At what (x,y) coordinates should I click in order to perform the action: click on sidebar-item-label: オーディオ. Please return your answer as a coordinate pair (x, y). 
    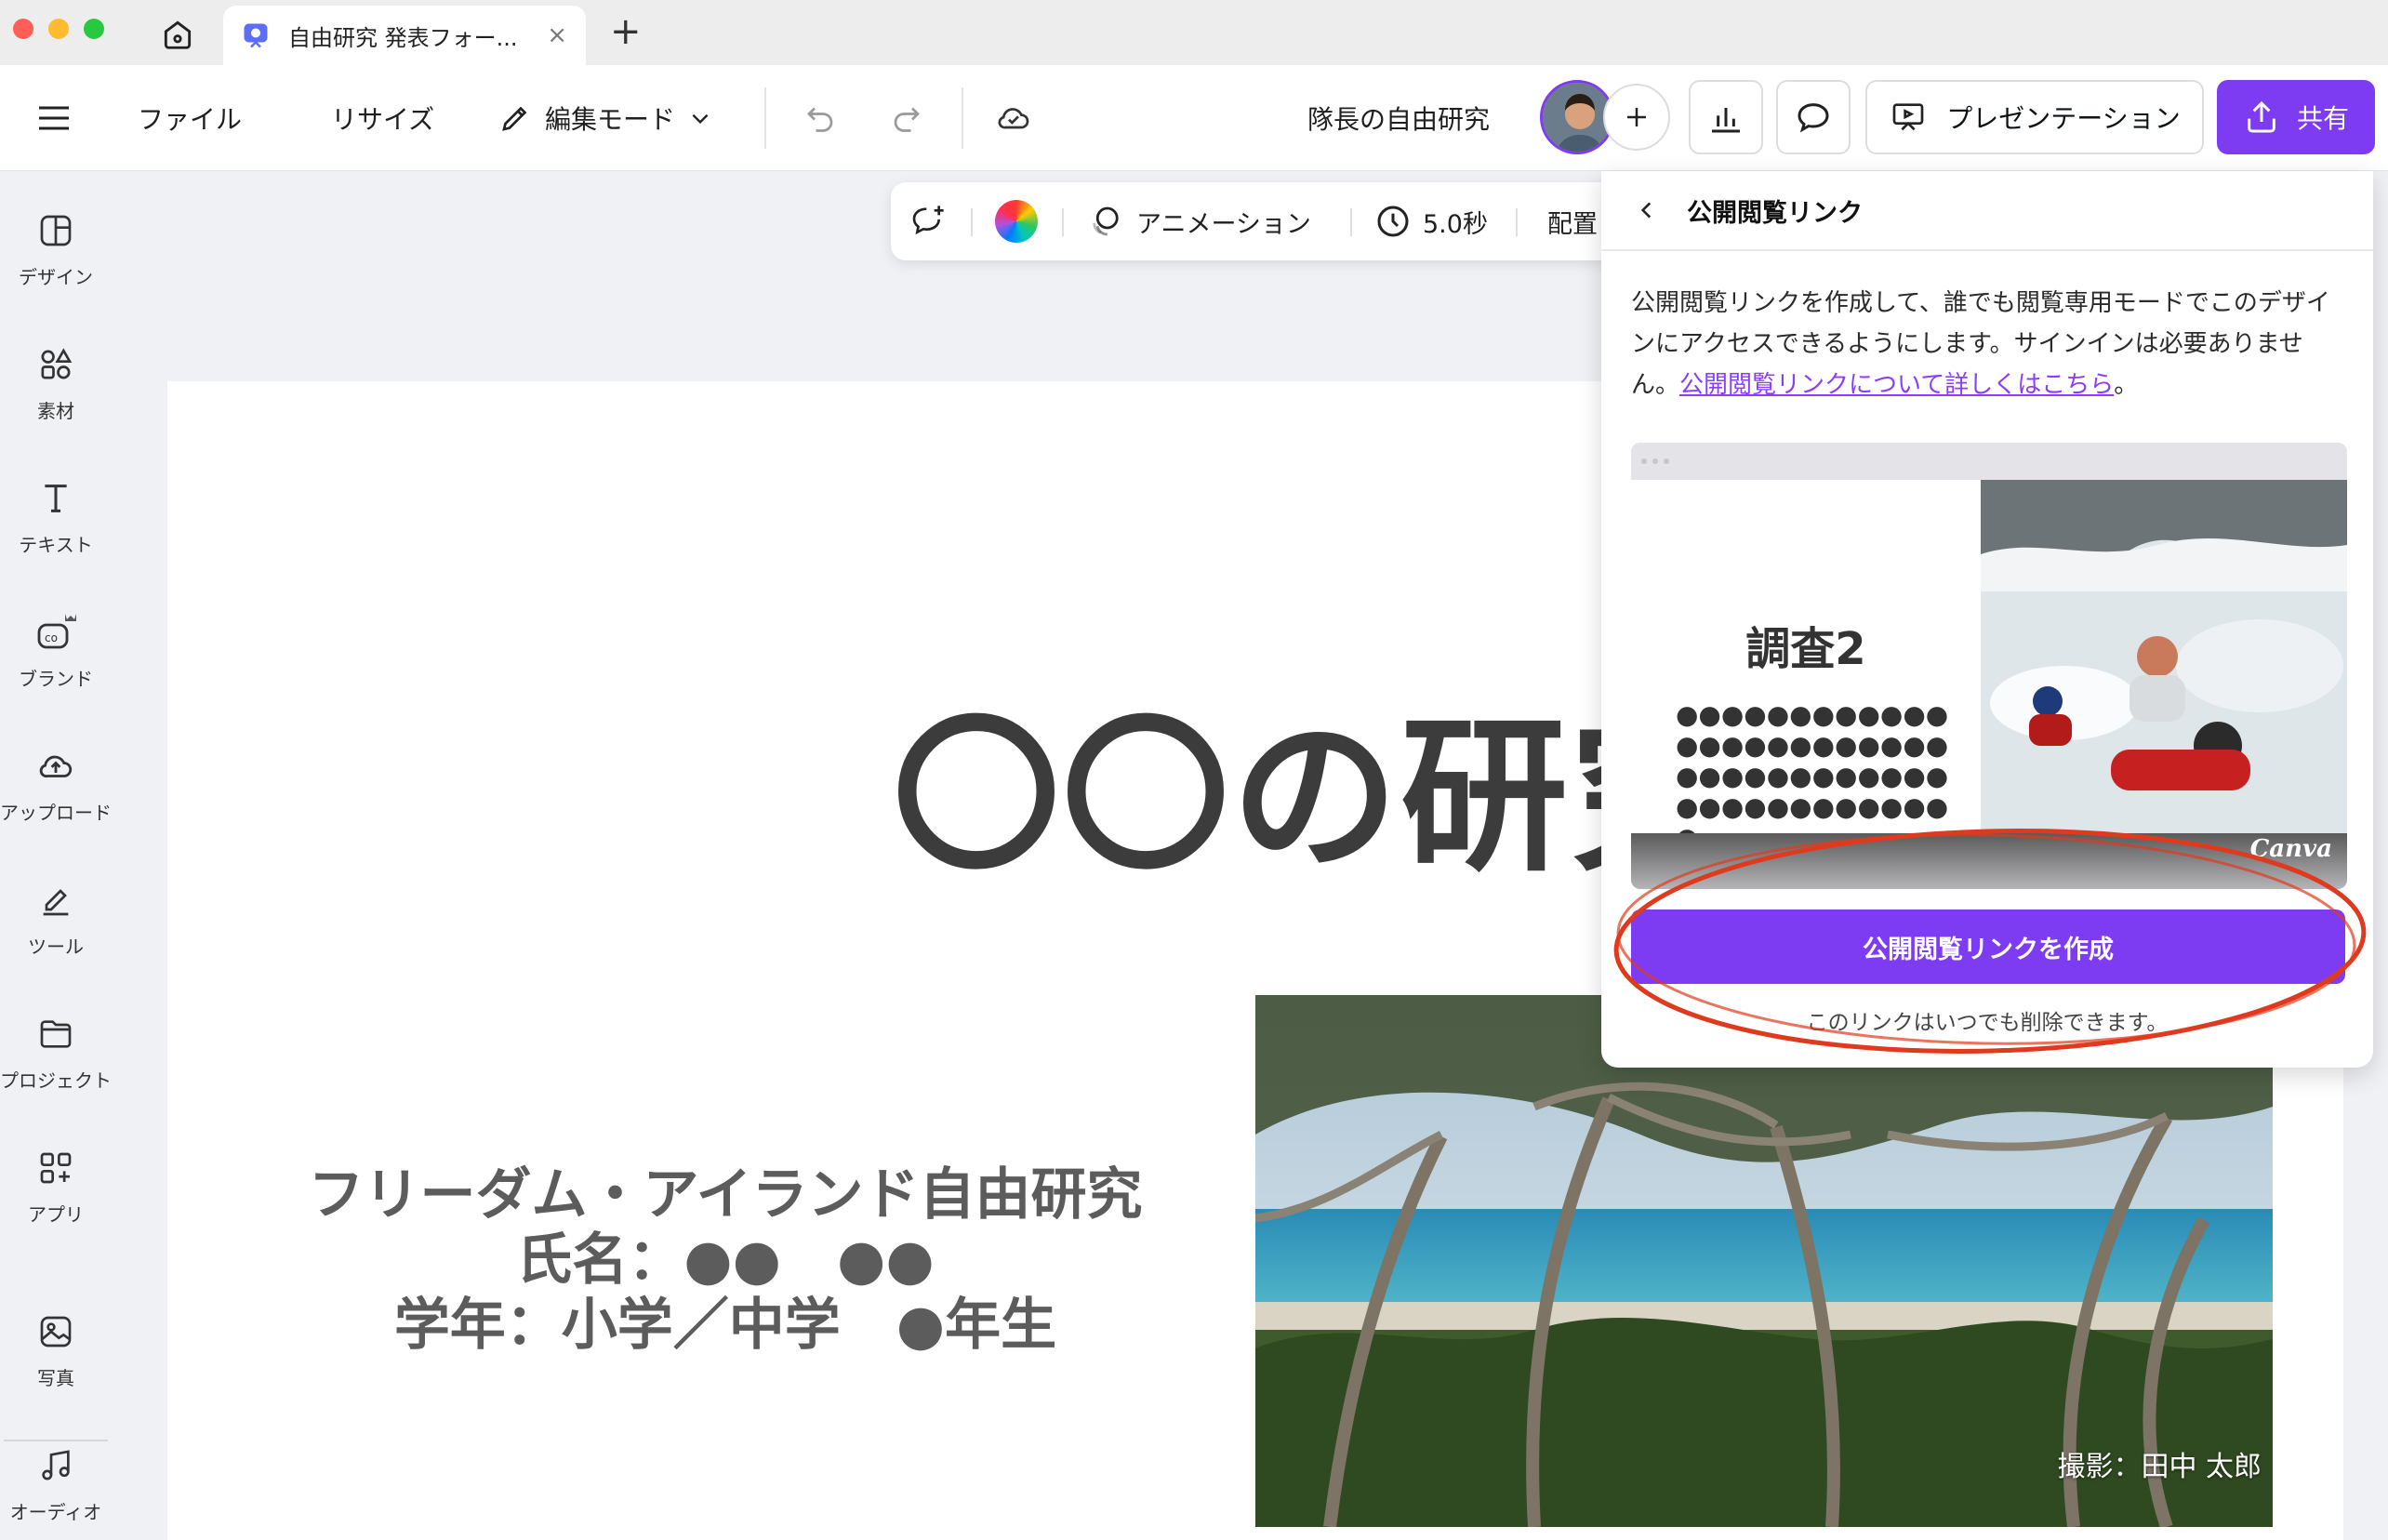
    Looking at the image, I should click on (56, 1512).